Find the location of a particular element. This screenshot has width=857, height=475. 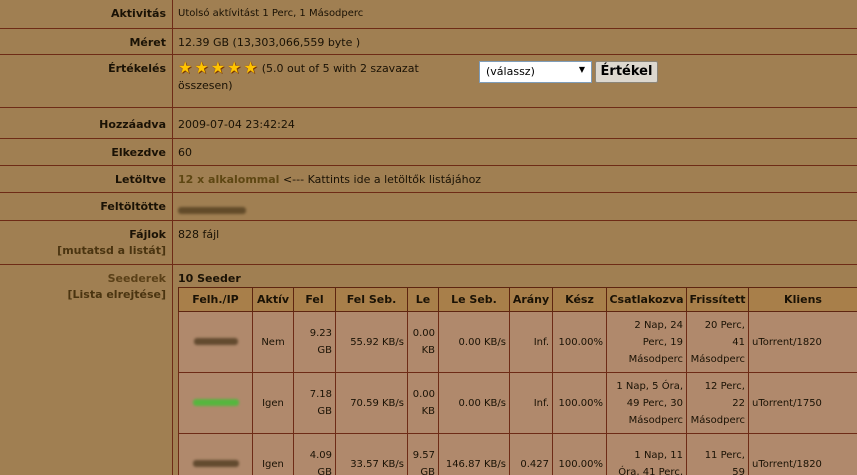

uploader-label: Feltöltötte is located at coordinates (86, 206).